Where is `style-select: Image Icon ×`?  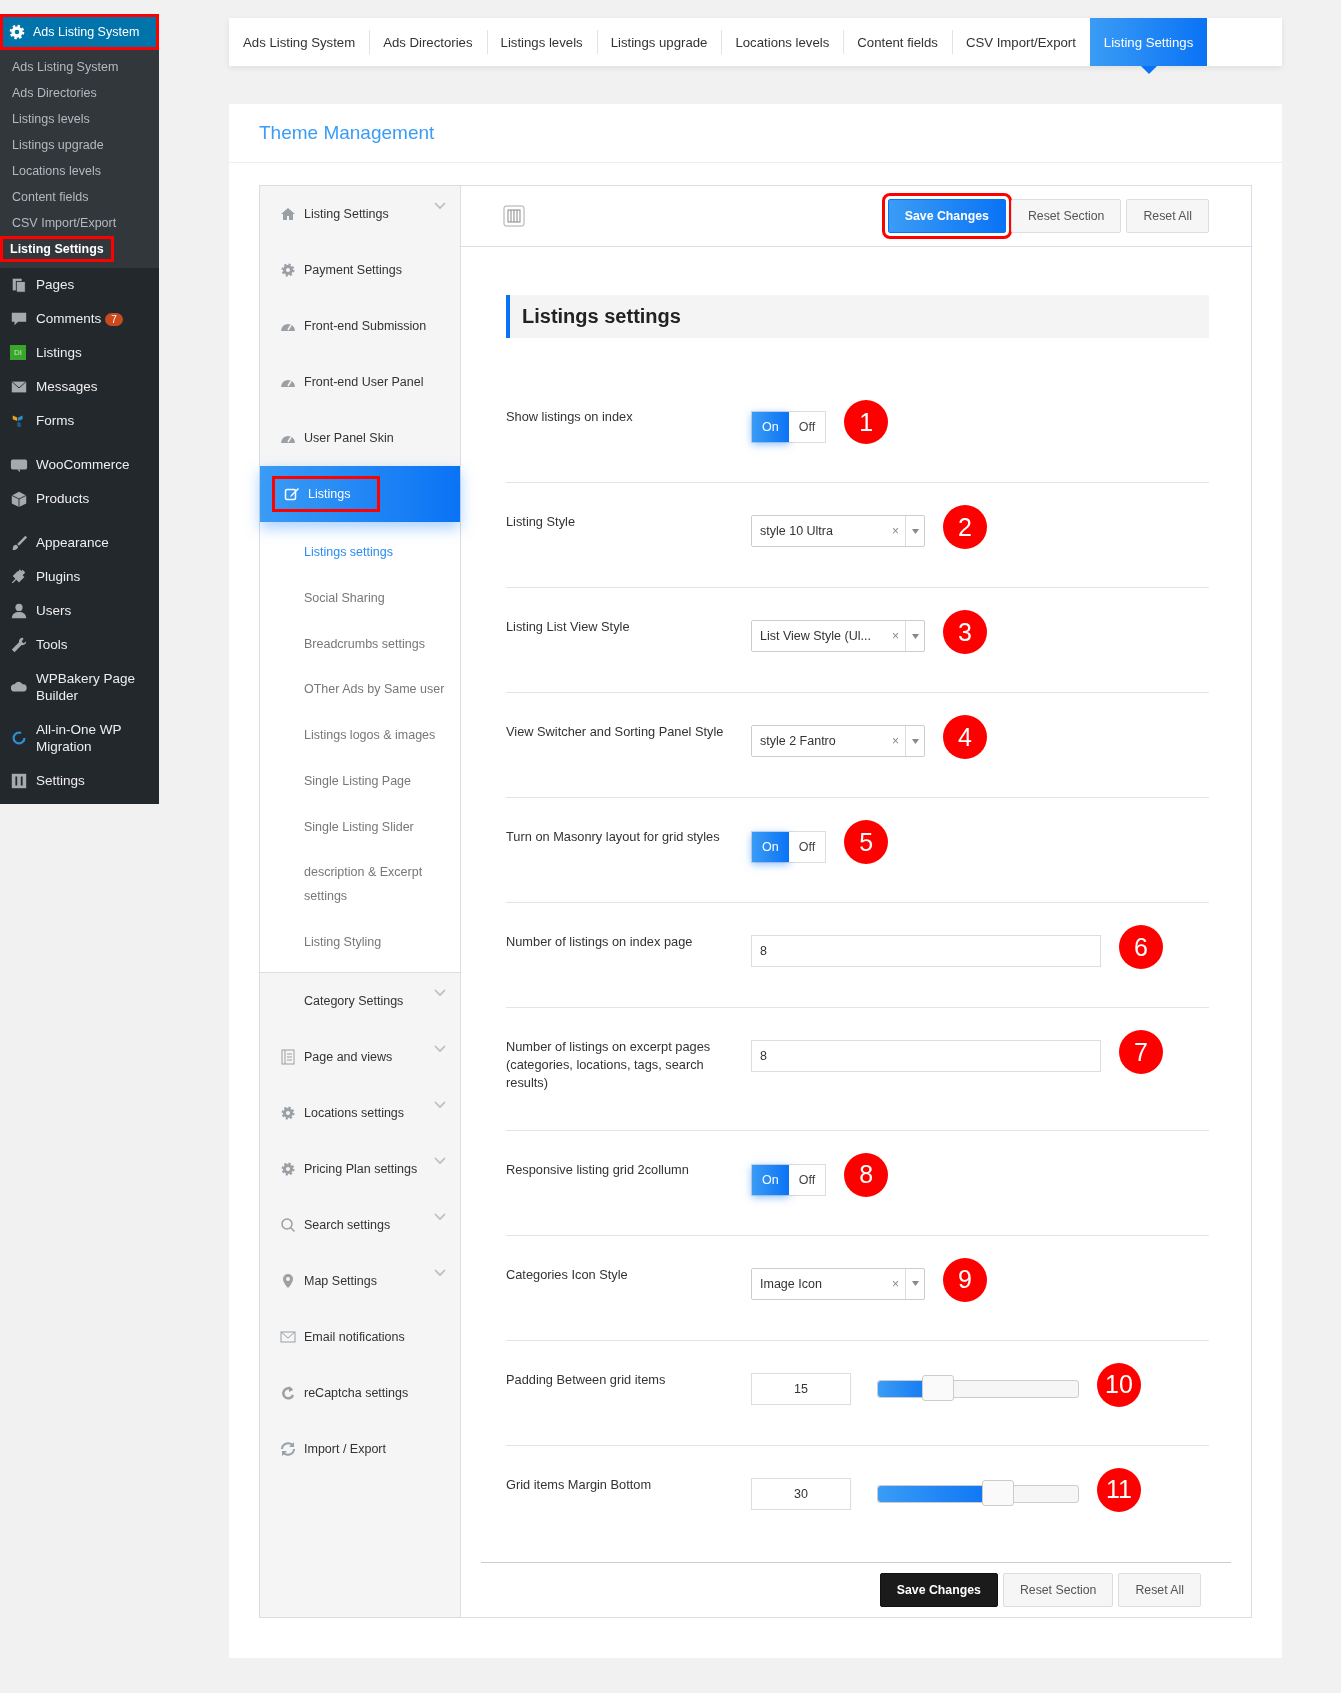 style-select: Image Icon × is located at coordinates (838, 1283).